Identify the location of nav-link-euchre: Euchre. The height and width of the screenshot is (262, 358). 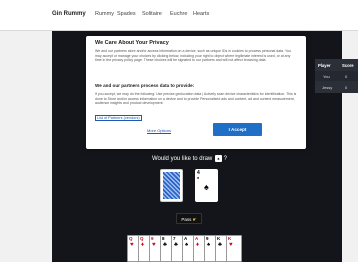
(178, 14).